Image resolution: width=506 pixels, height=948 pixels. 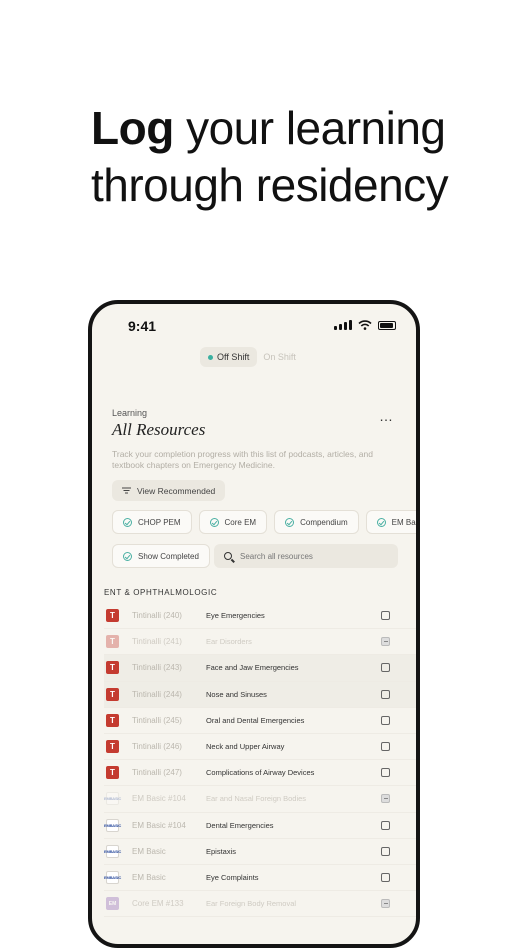 I want to click on search-bar, so click(x=306, y=556).